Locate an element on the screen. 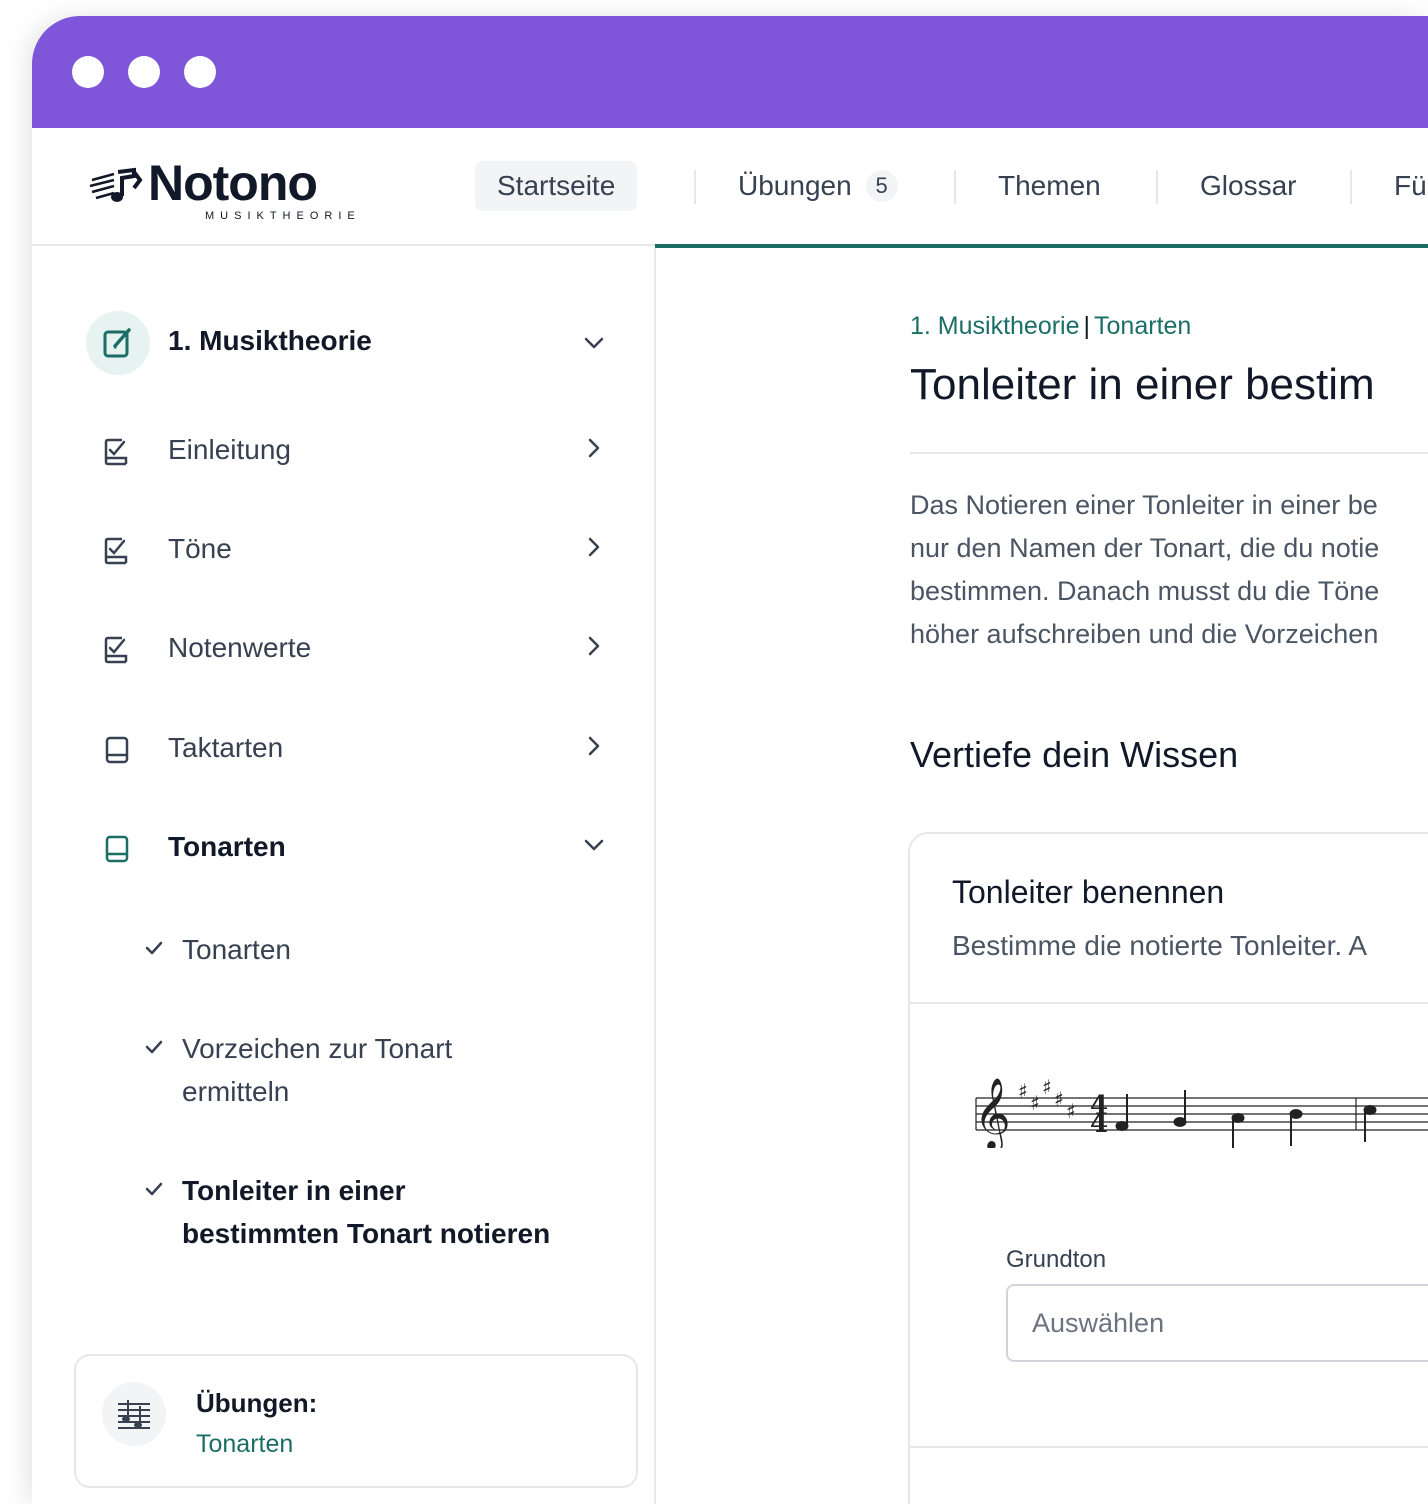 The width and height of the screenshot is (1428, 1504). svg-text: 4 is located at coordinates (1099, 1124).